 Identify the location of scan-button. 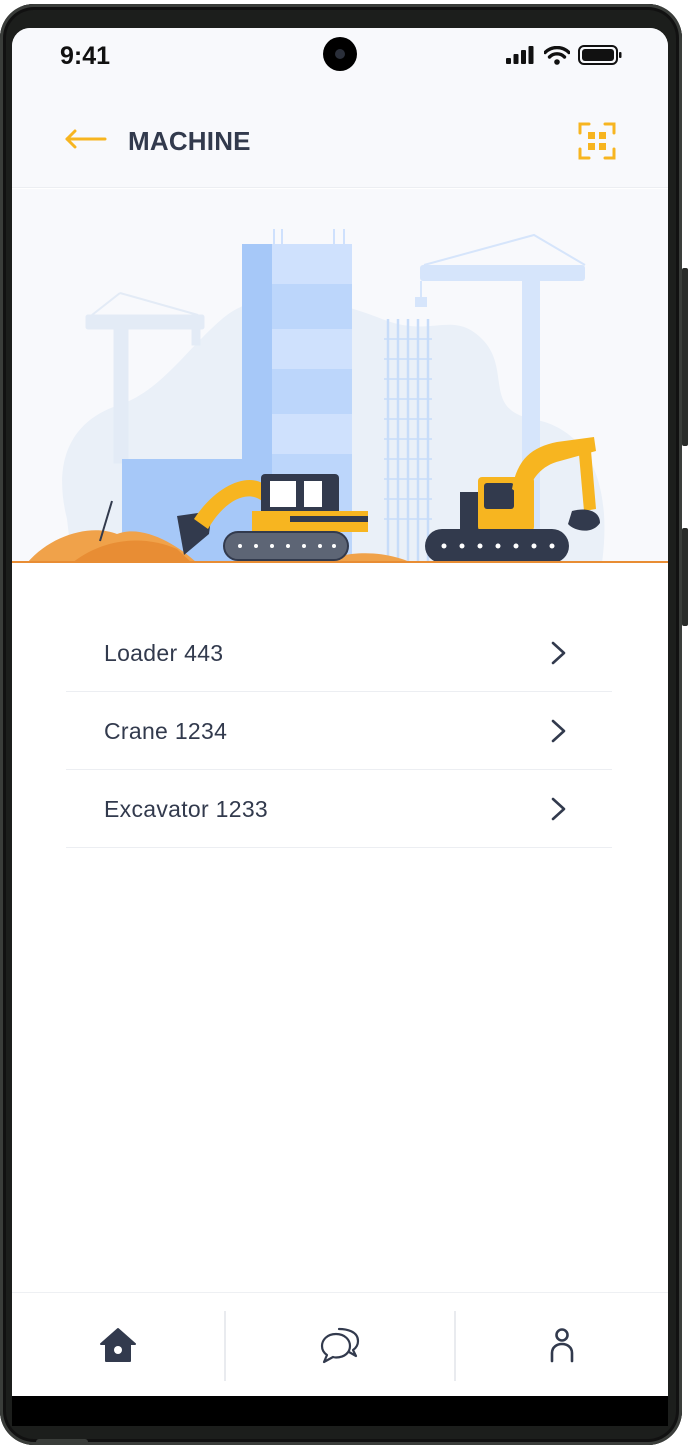
(597, 141).